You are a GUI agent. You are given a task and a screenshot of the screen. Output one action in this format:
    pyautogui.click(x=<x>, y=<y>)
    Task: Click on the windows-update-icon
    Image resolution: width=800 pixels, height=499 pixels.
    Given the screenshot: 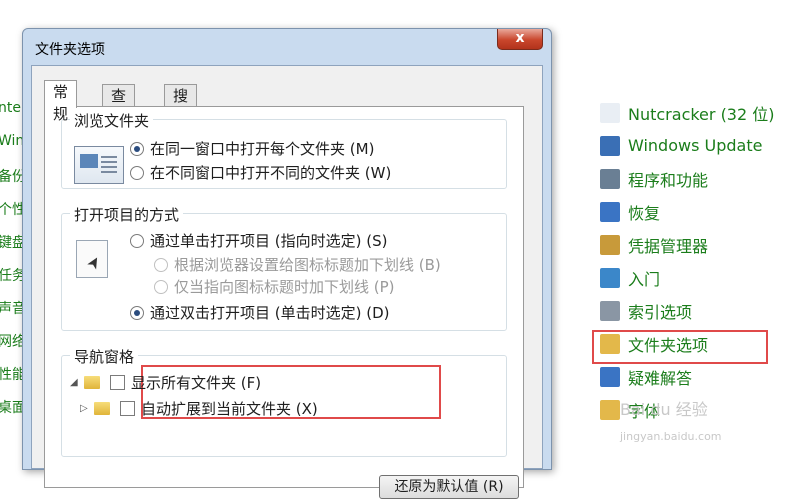 What is the action you would take?
    pyautogui.click(x=610, y=145)
    